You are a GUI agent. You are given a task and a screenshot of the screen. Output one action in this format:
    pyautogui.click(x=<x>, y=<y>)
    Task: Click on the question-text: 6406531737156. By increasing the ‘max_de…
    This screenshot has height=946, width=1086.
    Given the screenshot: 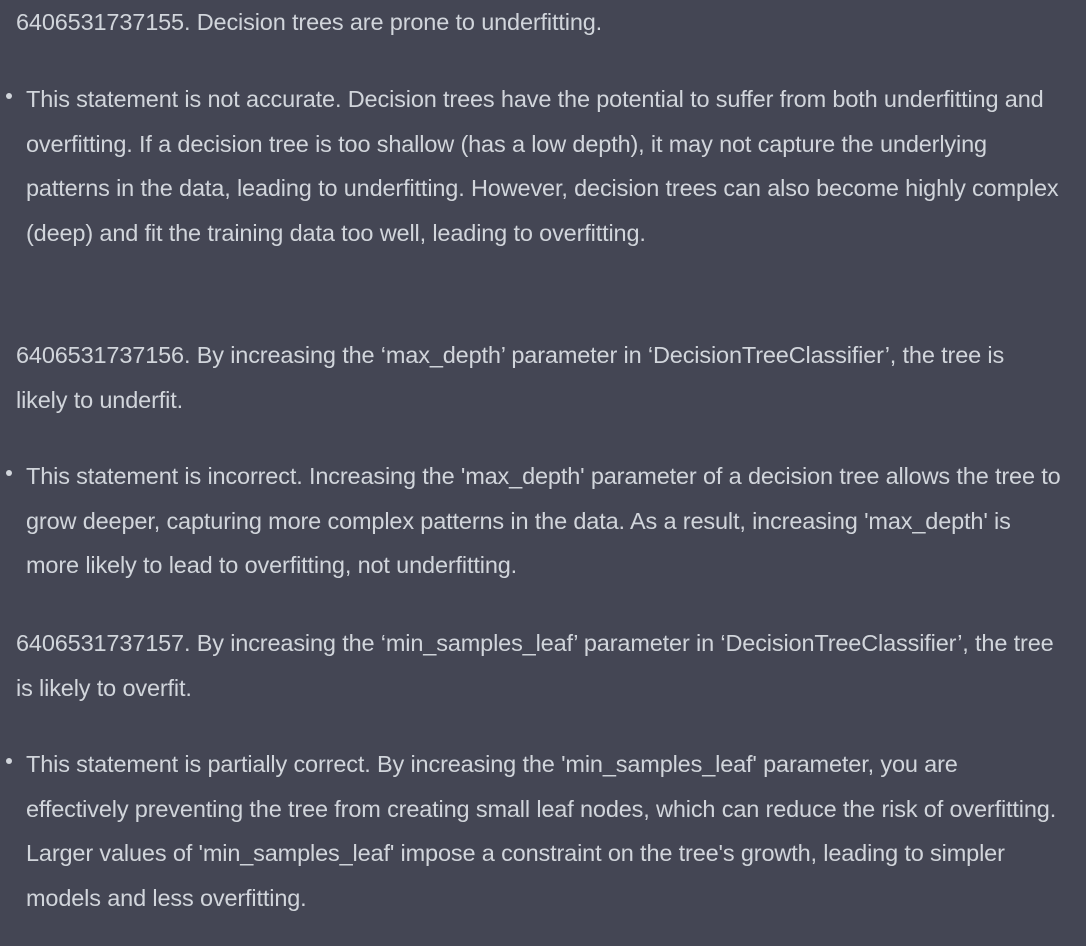 What is the action you would take?
    pyautogui.click(x=510, y=377)
    